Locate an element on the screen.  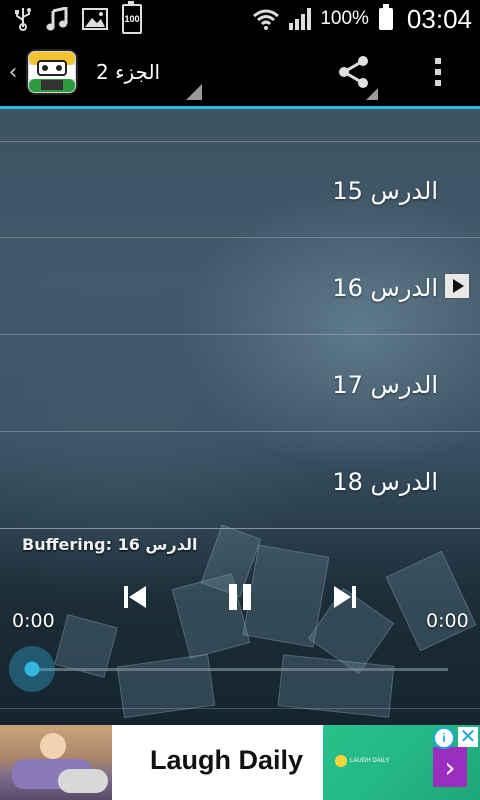
lesson-item-18: الدرس 18 is located at coordinates (240, 480).